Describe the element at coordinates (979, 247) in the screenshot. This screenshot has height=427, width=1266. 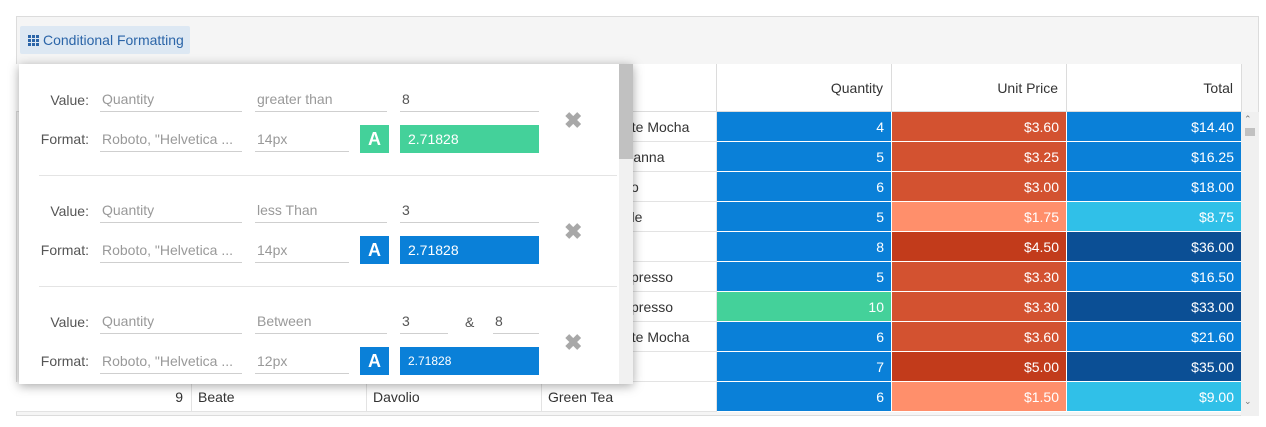
I see `unit-price-cell: $4.50` at that location.